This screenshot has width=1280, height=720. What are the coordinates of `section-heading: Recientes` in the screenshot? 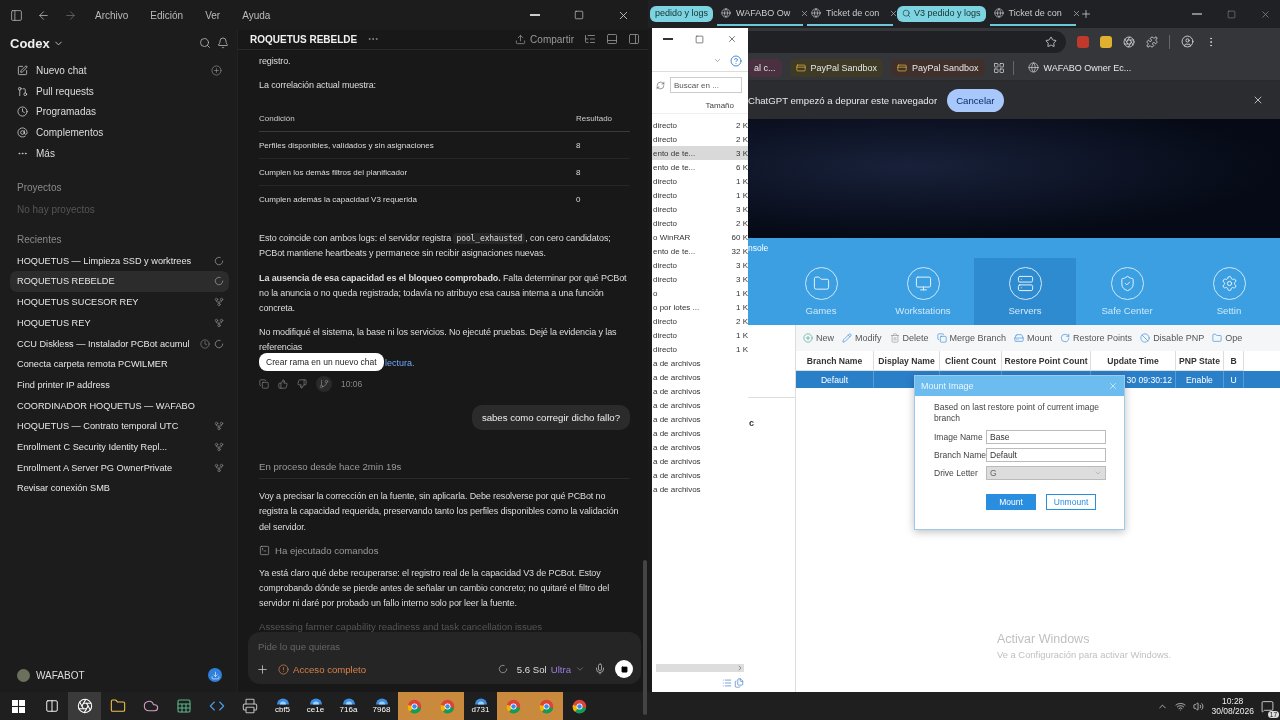 It's located at (39, 240).